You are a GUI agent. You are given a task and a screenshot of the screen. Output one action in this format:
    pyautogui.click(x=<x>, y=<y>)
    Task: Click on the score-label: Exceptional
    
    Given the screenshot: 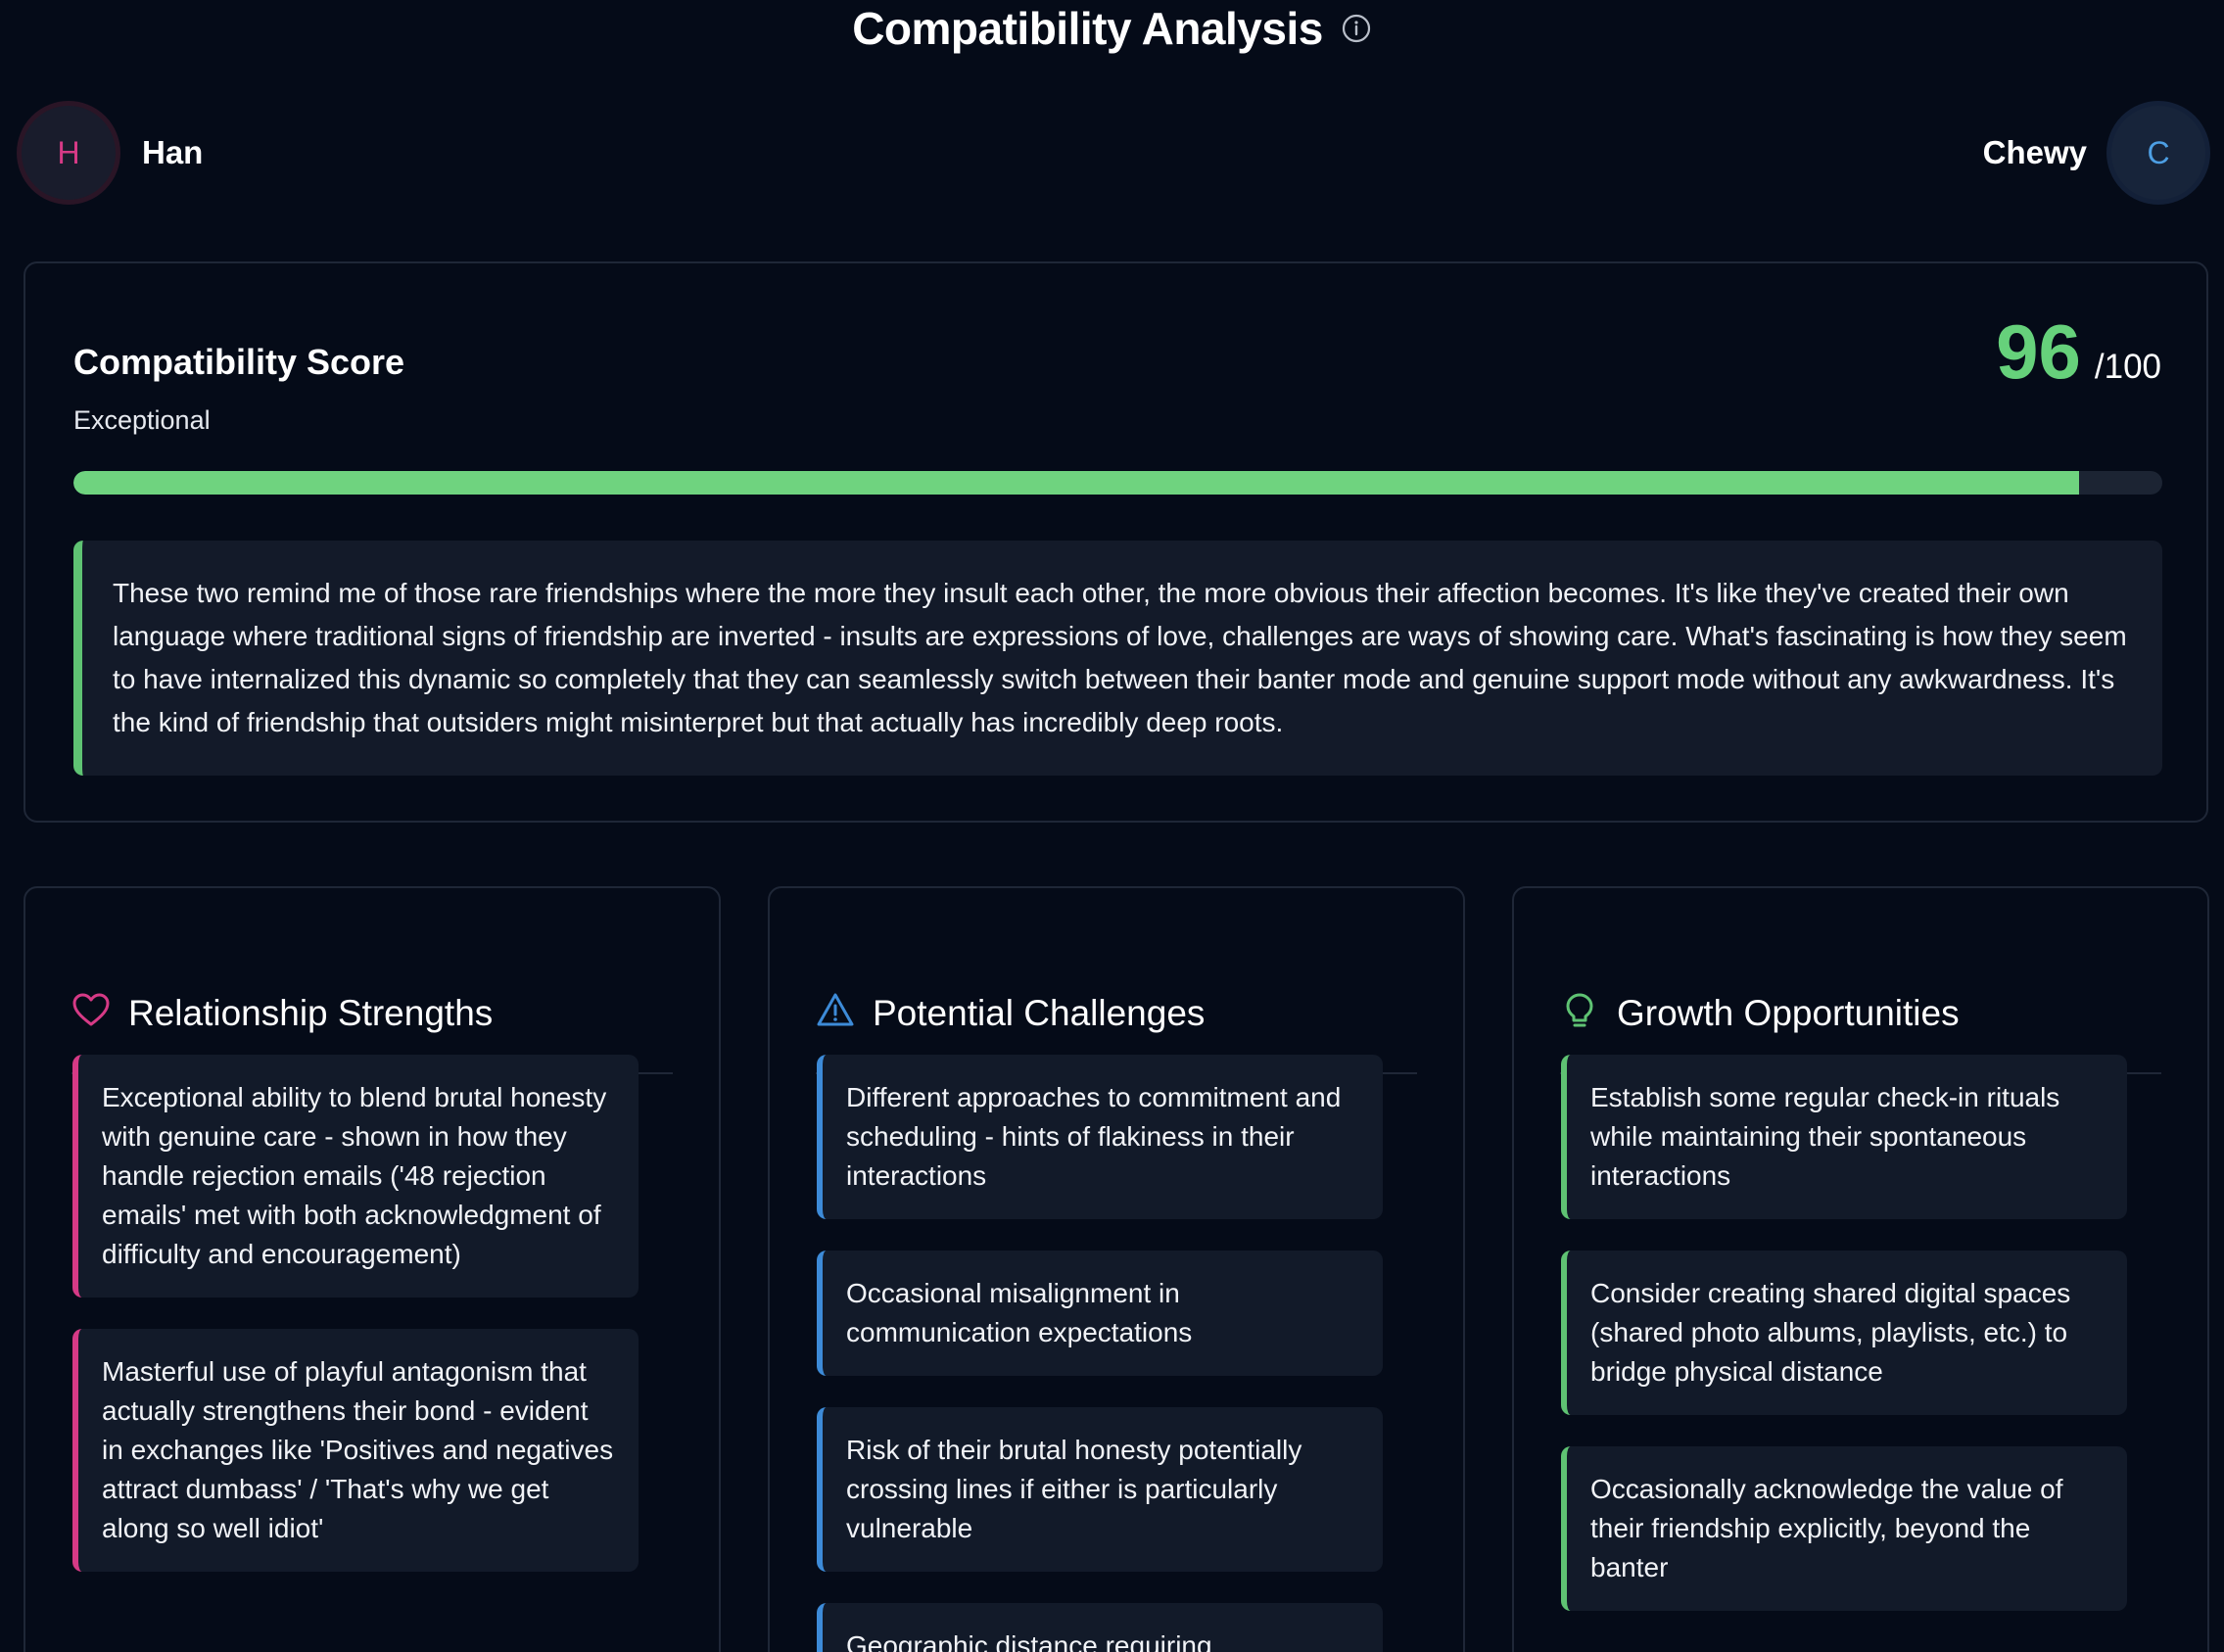 What is the action you would take?
    pyautogui.click(x=142, y=420)
    